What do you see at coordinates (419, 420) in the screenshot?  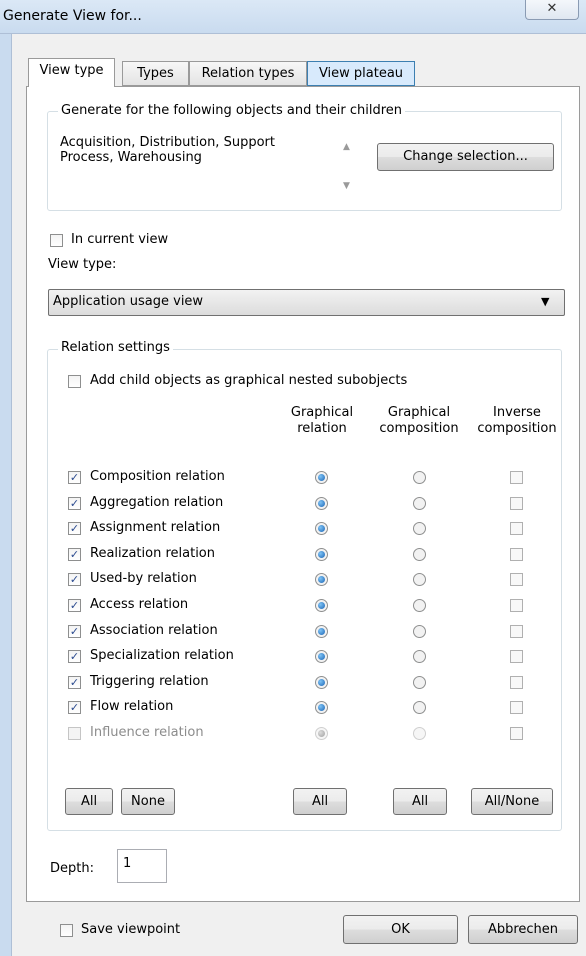 I see `column-header-graphical-composition: Graphical composition` at bounding box center [419, 420].